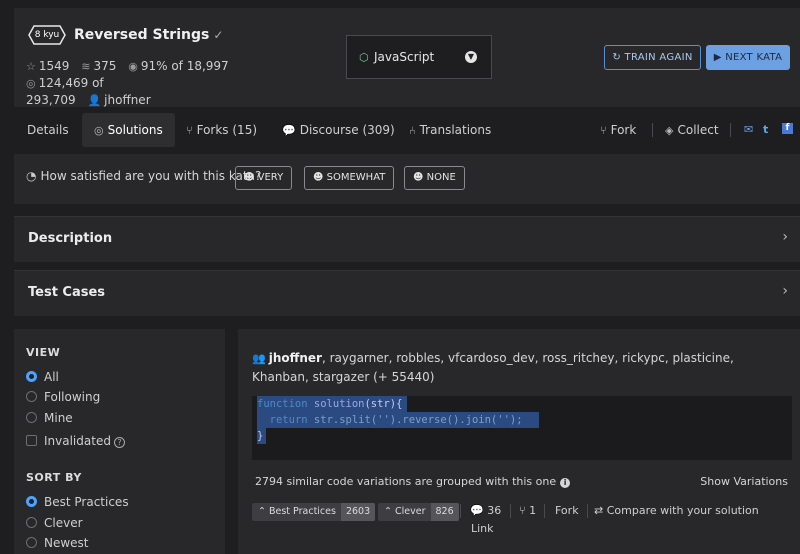 The height and width of the screenshot is (554, 800). What do you see at coordinates (43, 352) in the screenshot?
I see `view-heading: VIEW` at bounding box center [43, 352].